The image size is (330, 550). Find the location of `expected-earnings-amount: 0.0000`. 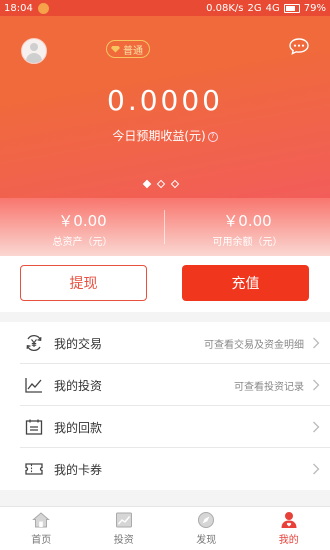

expected-earnings-amount: 0.0000 is located at coordinates (165, 100).